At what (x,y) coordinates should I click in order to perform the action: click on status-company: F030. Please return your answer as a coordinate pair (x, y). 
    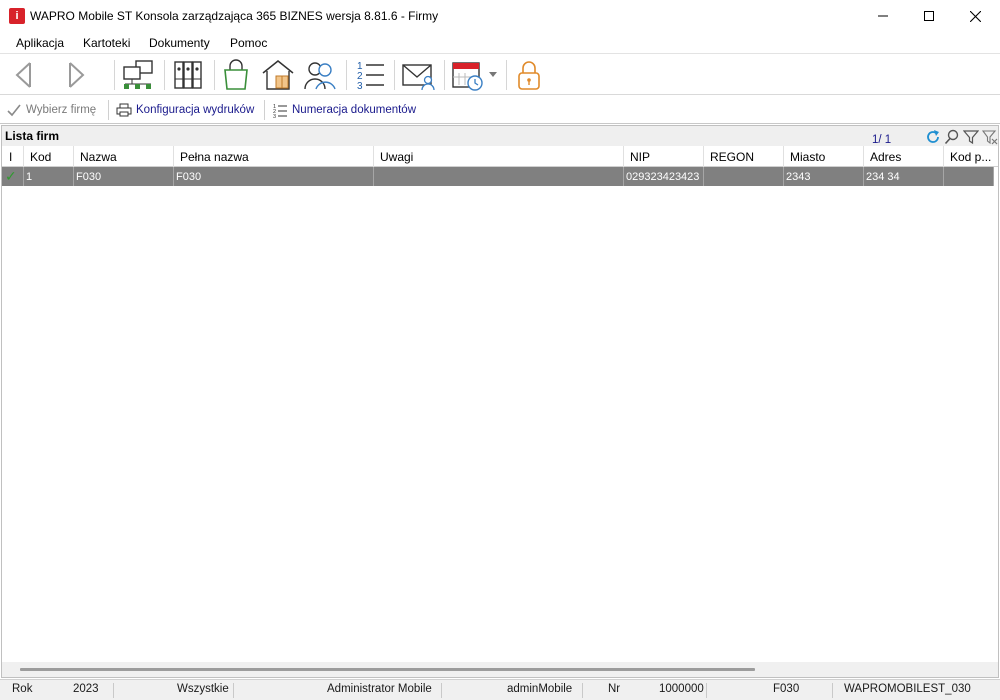
    Looking at the image, I should click on (786, 689).